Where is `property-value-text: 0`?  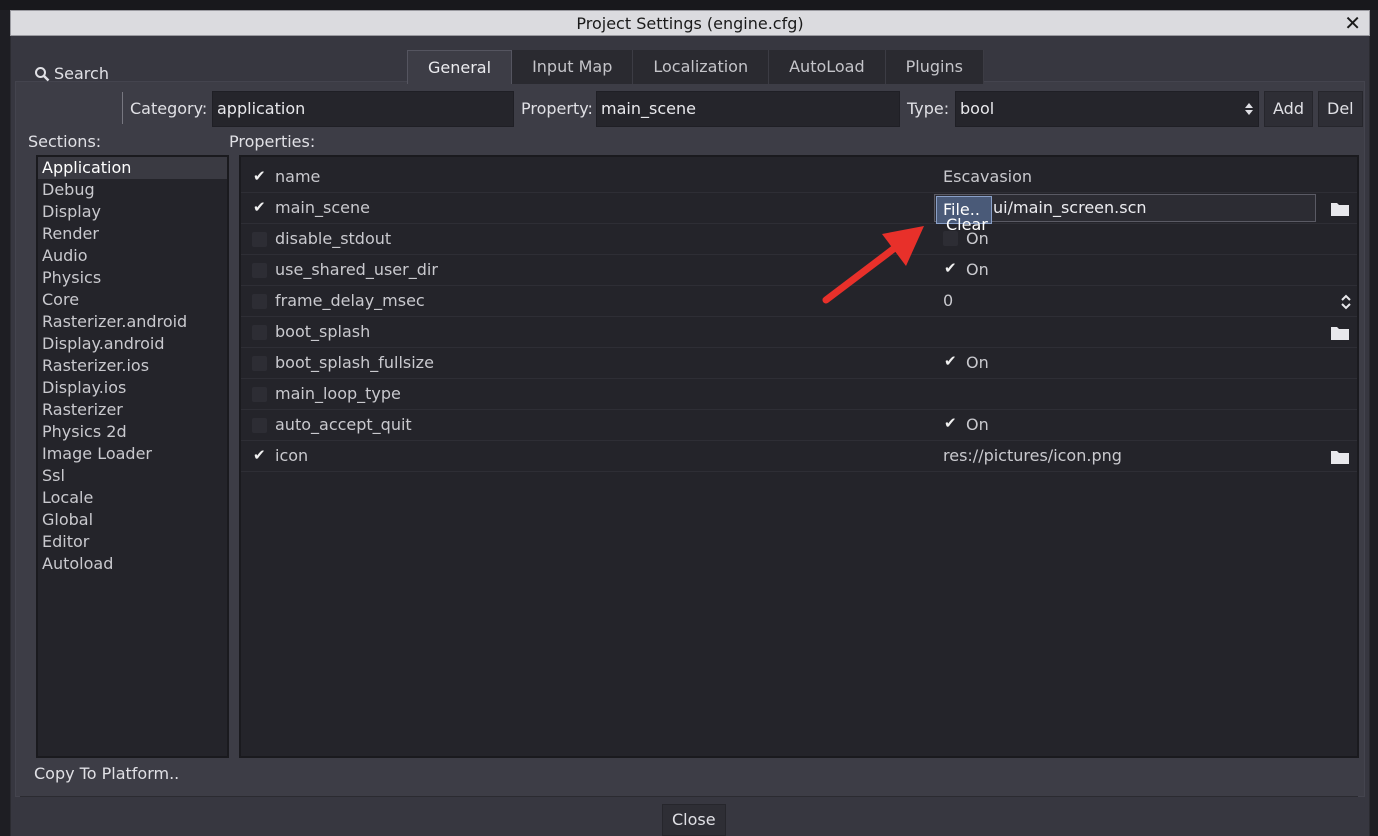
property-value-text: 0 is located at coordinates (948, 300).